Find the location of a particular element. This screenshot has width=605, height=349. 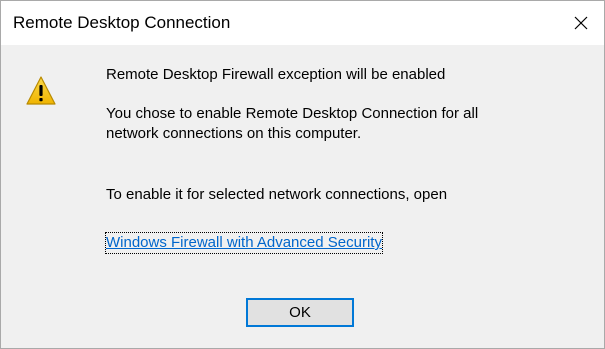

warning-icon is located at coordinates (41, 90).